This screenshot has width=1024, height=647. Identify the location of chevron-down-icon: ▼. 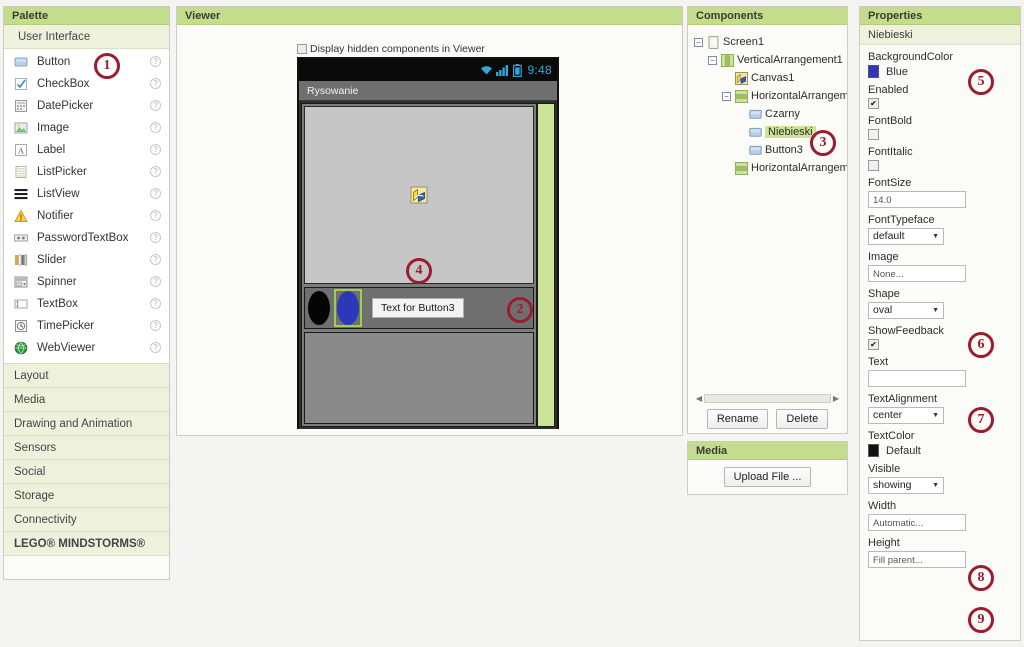
(935, 310).